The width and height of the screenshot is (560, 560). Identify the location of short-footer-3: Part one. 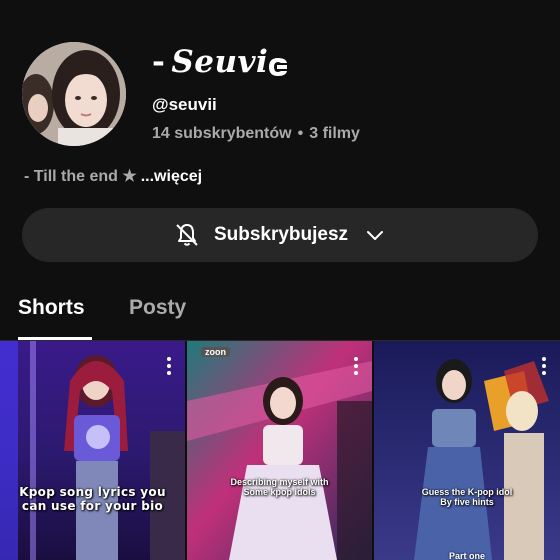
(466, 555).